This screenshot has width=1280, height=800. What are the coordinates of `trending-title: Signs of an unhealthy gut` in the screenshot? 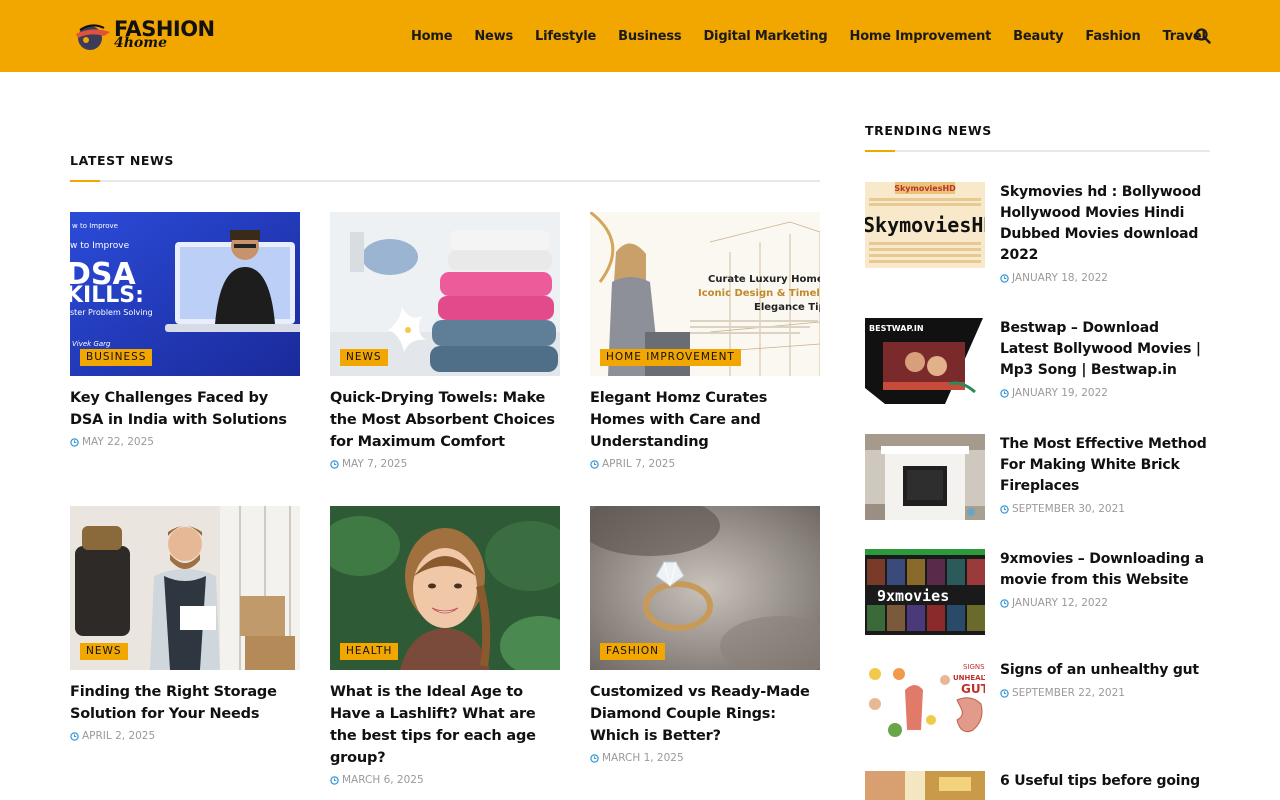 It's located at (1105, 670).